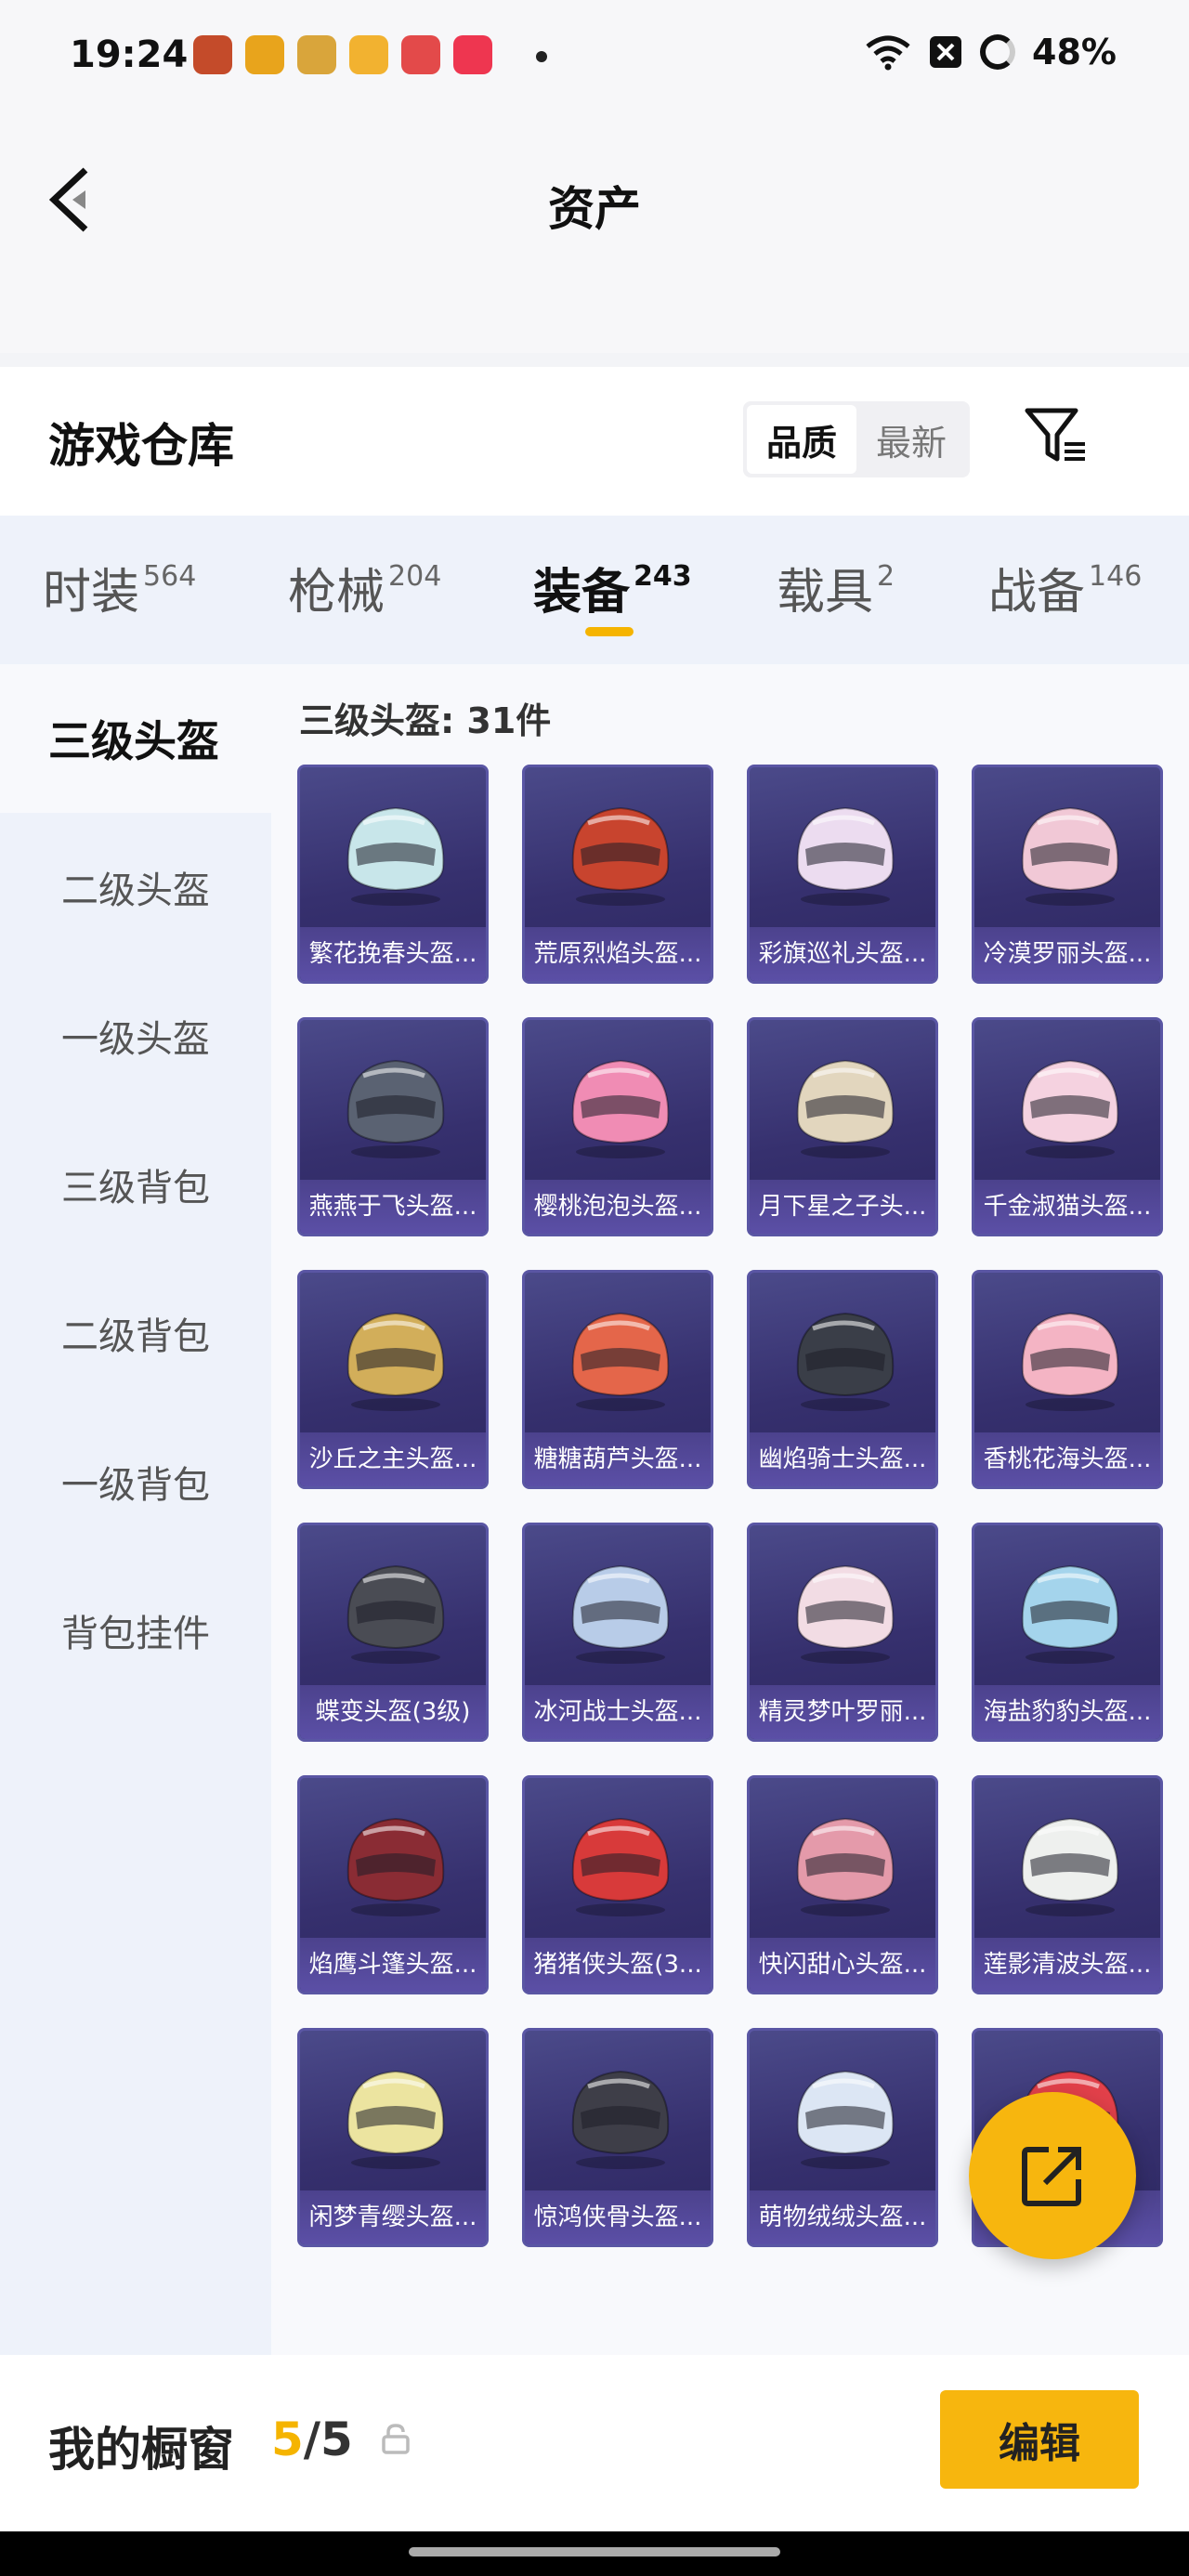  What do you see at coordinates (1039, 2440) in the screenshot?
I see `edit-button: 编辑` at bounding box center [1039, 2440].